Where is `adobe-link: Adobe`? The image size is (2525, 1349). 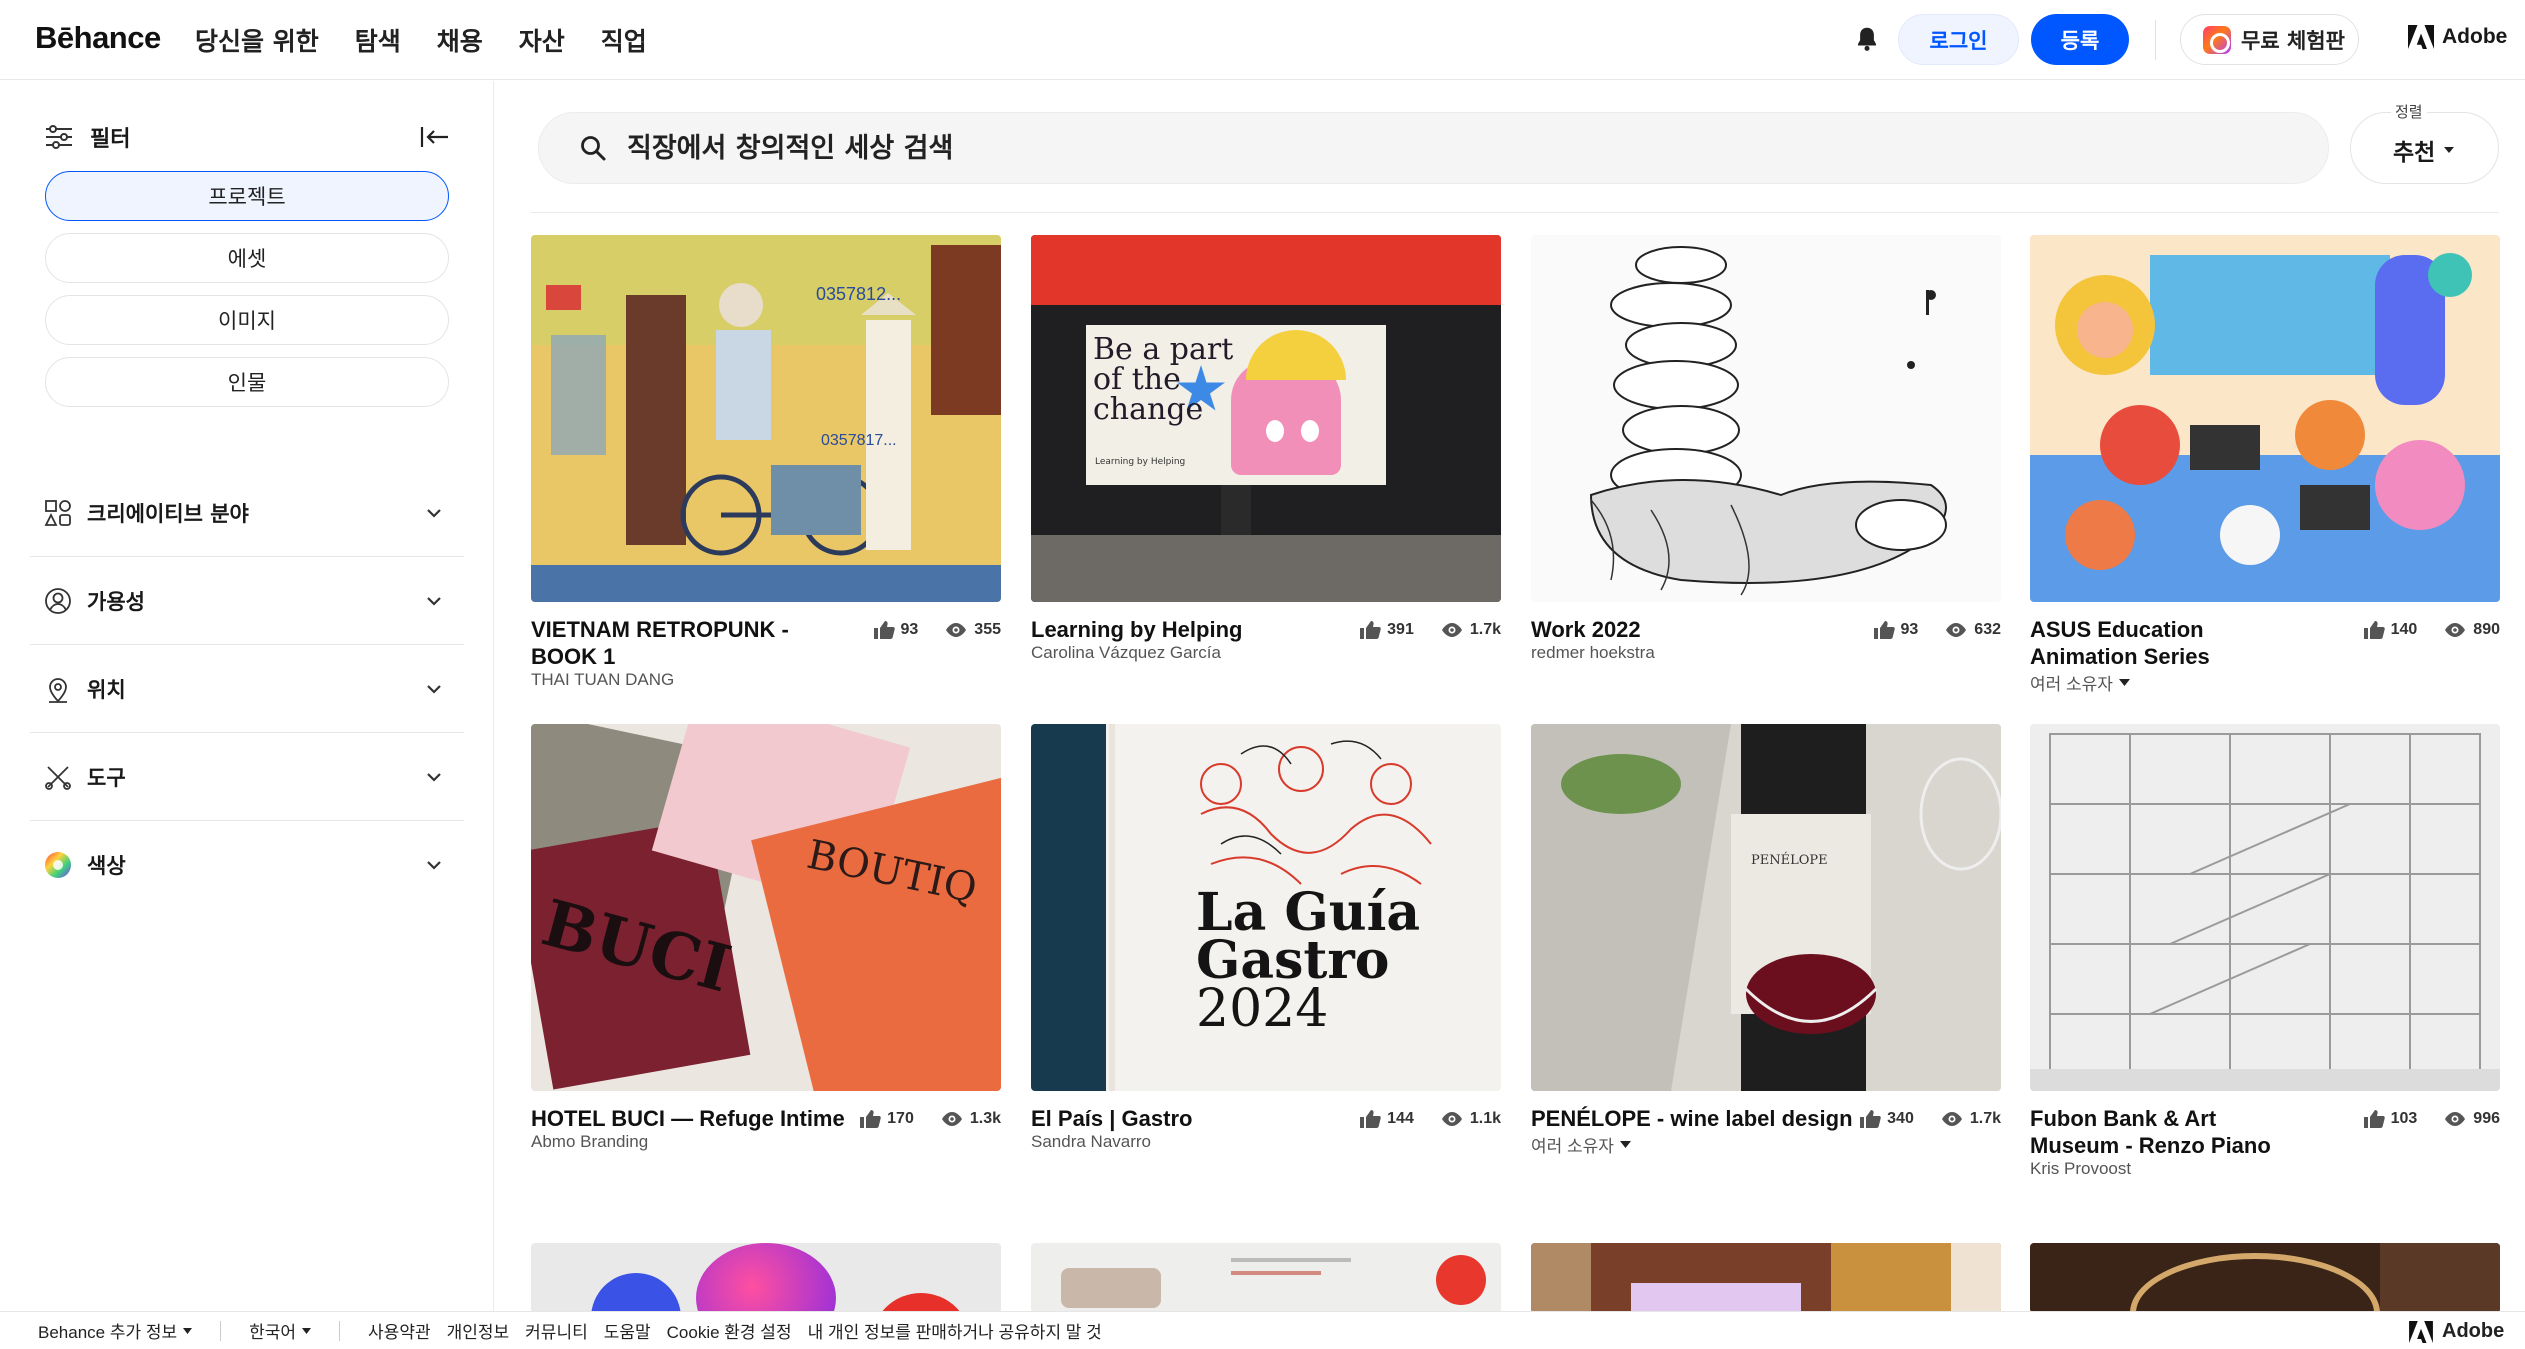
adobe-link: Adobe is located at coordinates (2457, 37).